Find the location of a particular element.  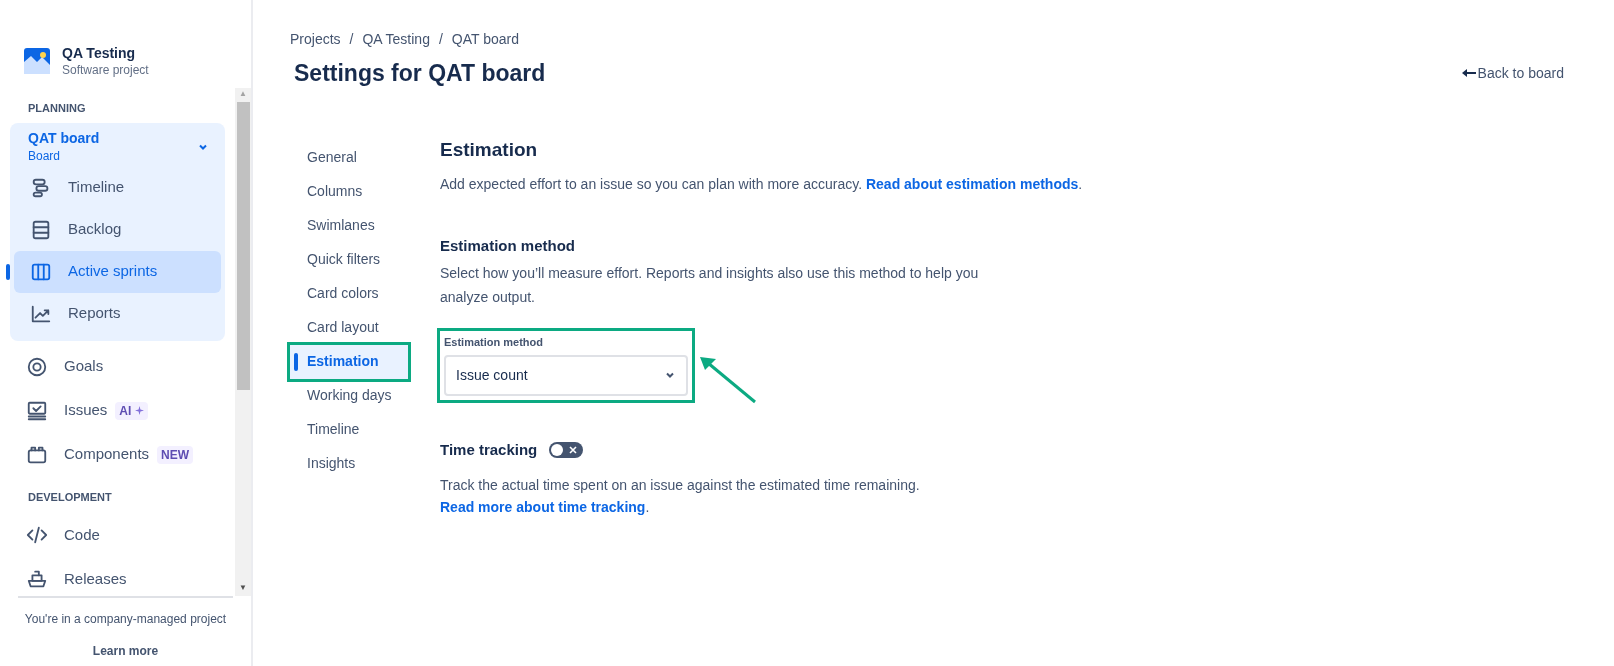

breadcrumb-link: Projects is located at coordinates (315, 39).